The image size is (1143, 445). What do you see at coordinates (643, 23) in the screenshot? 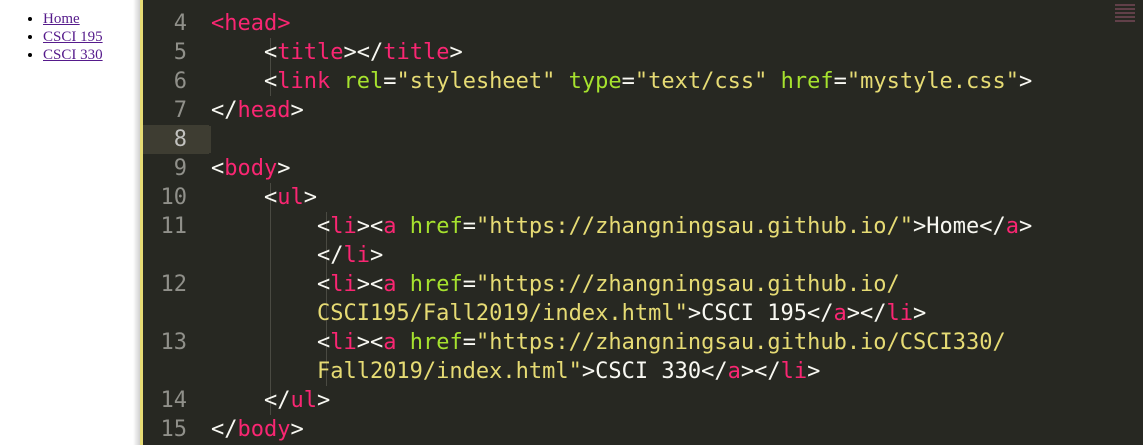
I see `code-line: 4 <head>` at bounding box center [643, 23].